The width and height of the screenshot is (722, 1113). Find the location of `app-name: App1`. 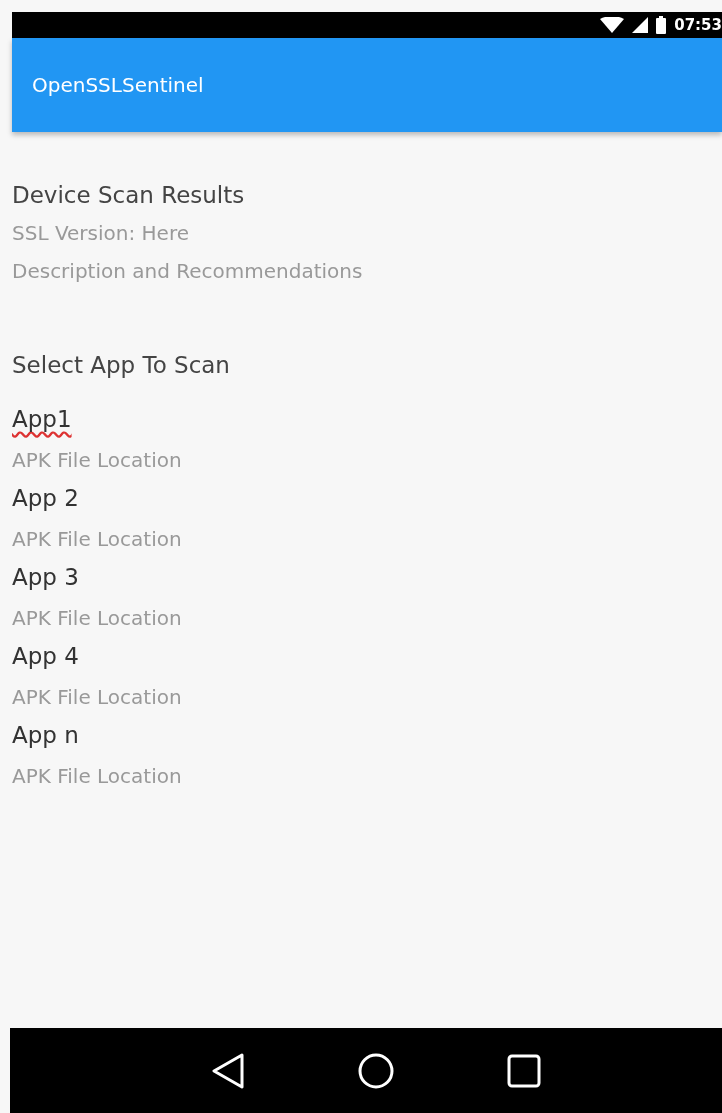

app-name: App1 is located at coordinates (42, 419).